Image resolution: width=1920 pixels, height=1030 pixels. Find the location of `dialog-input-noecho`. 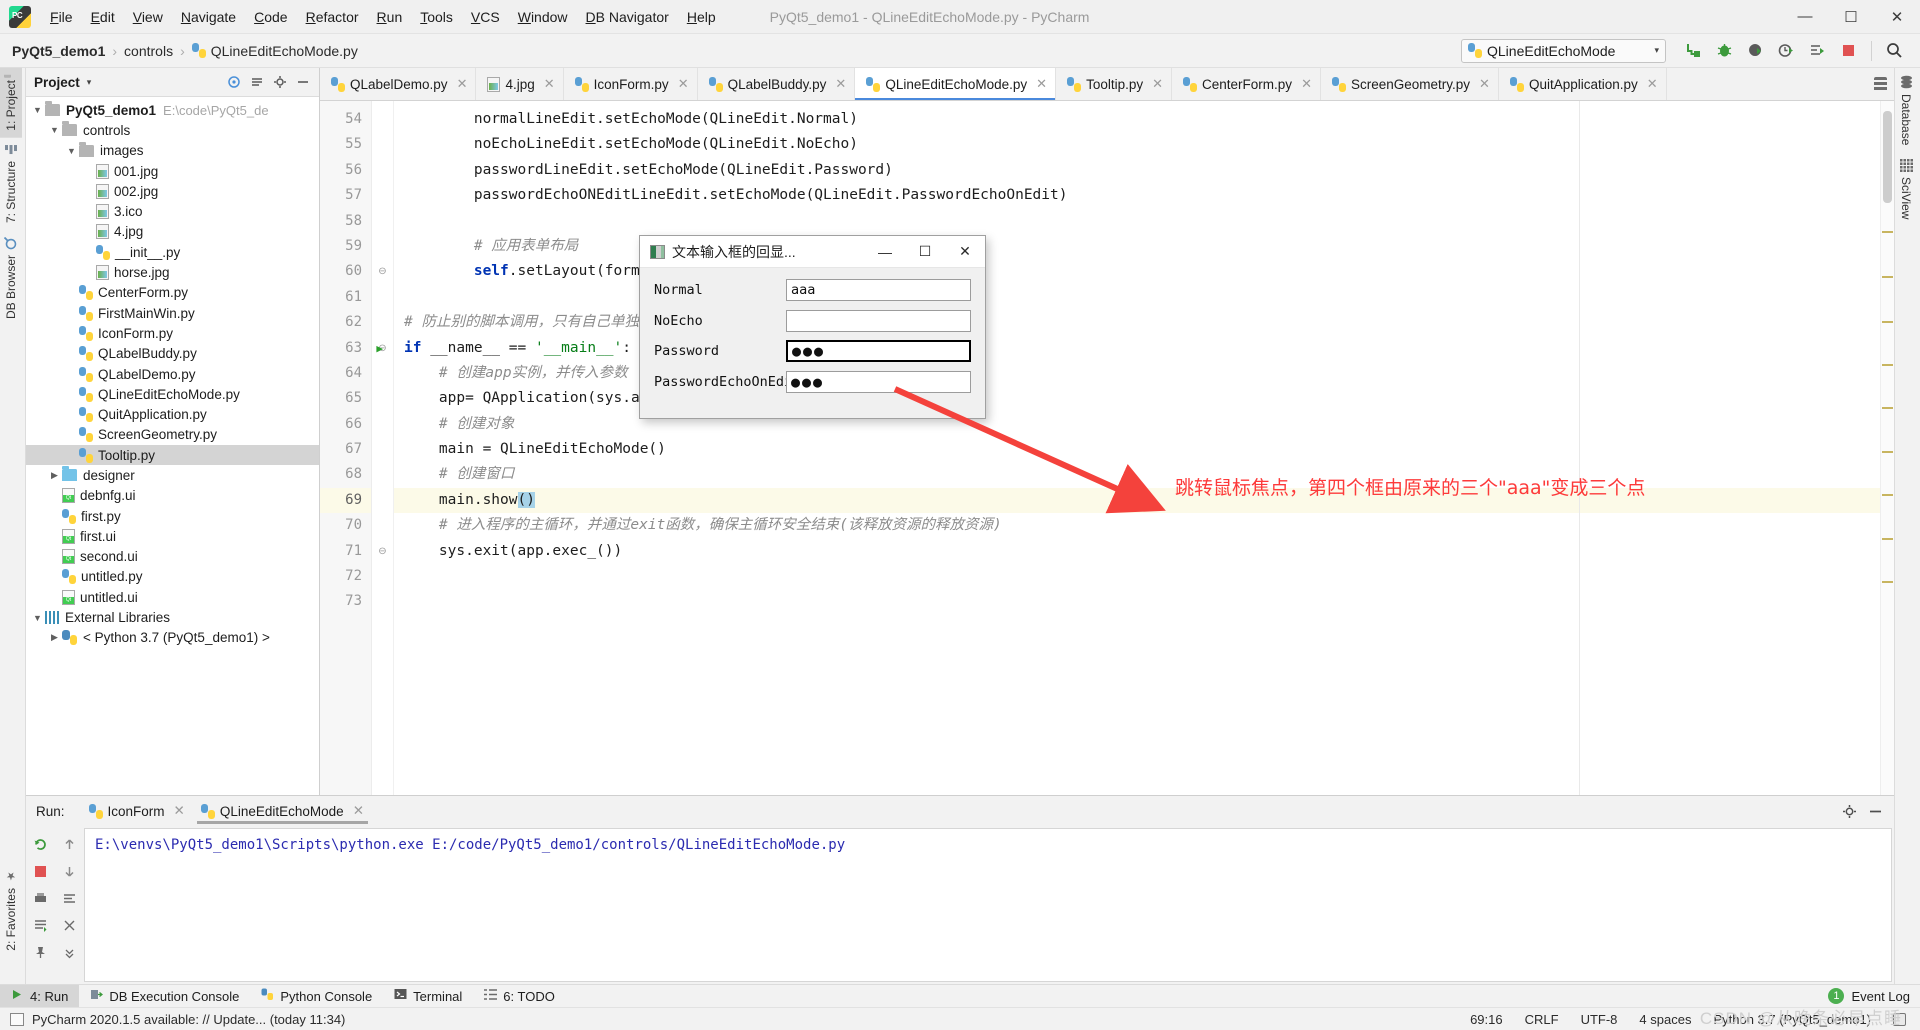

dialog-input-noecho is located at coordinates (878, 320).